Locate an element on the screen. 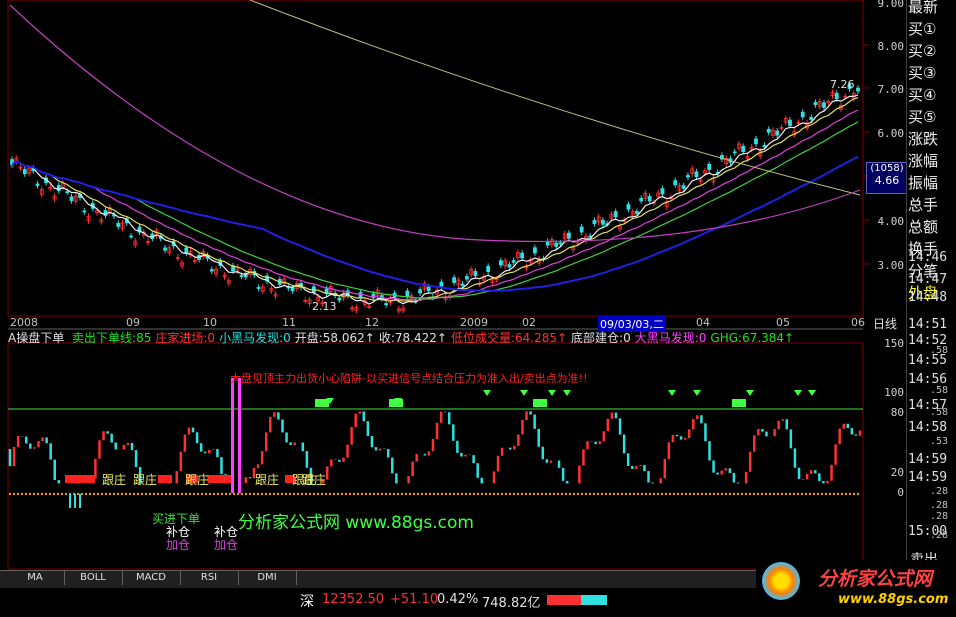  sidebar-button: 总手 is located at coordinates (932, 205).